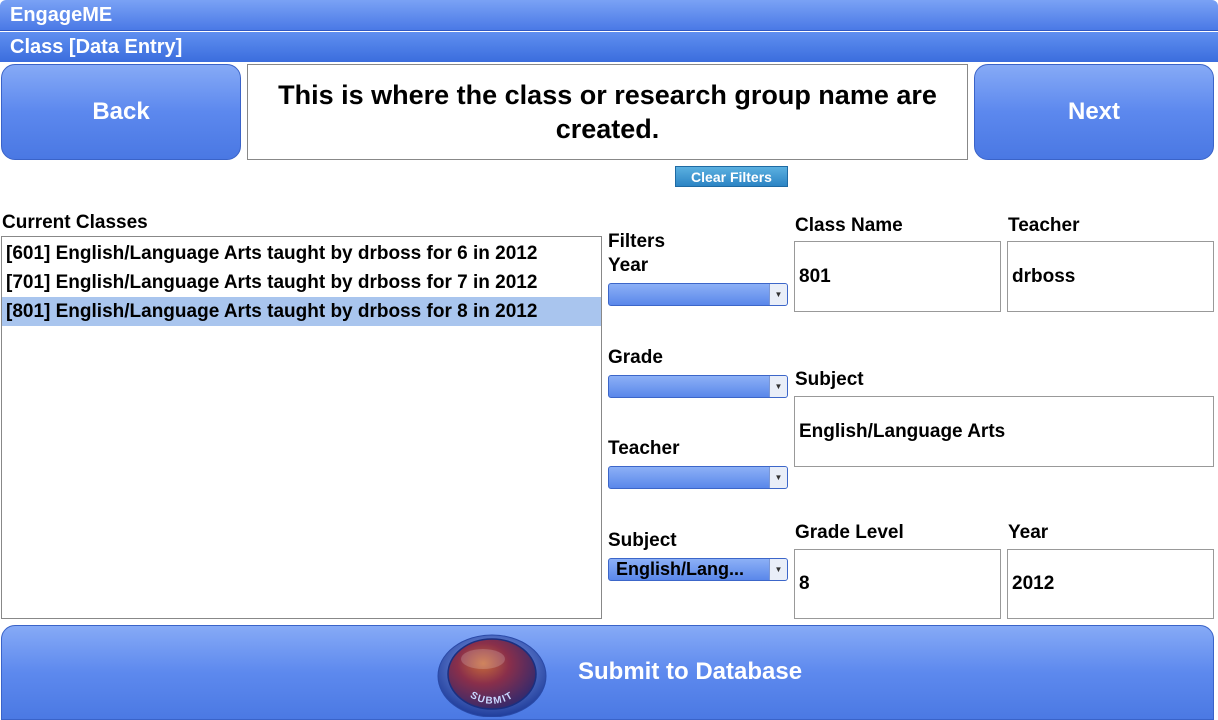 The height and width of the screenshot is (720, 1218). Describe the element at coordinates (644, 448) in the screenshot. I see `teacher-filter-label: Teacher` at that location.